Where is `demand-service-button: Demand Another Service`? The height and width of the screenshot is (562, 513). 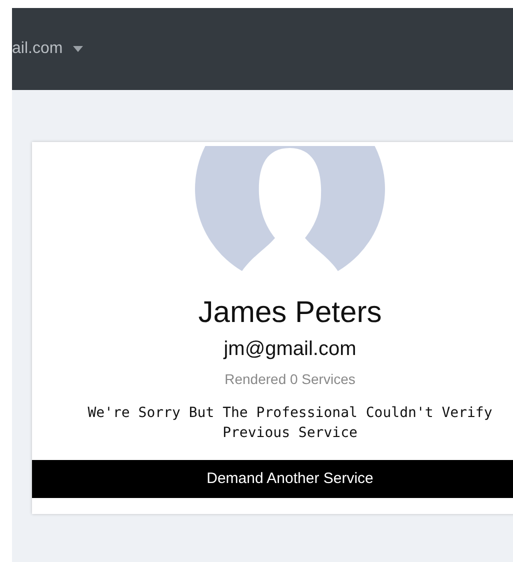
demand-service-button: Demand Another Service is located at coordinates (272, 479).